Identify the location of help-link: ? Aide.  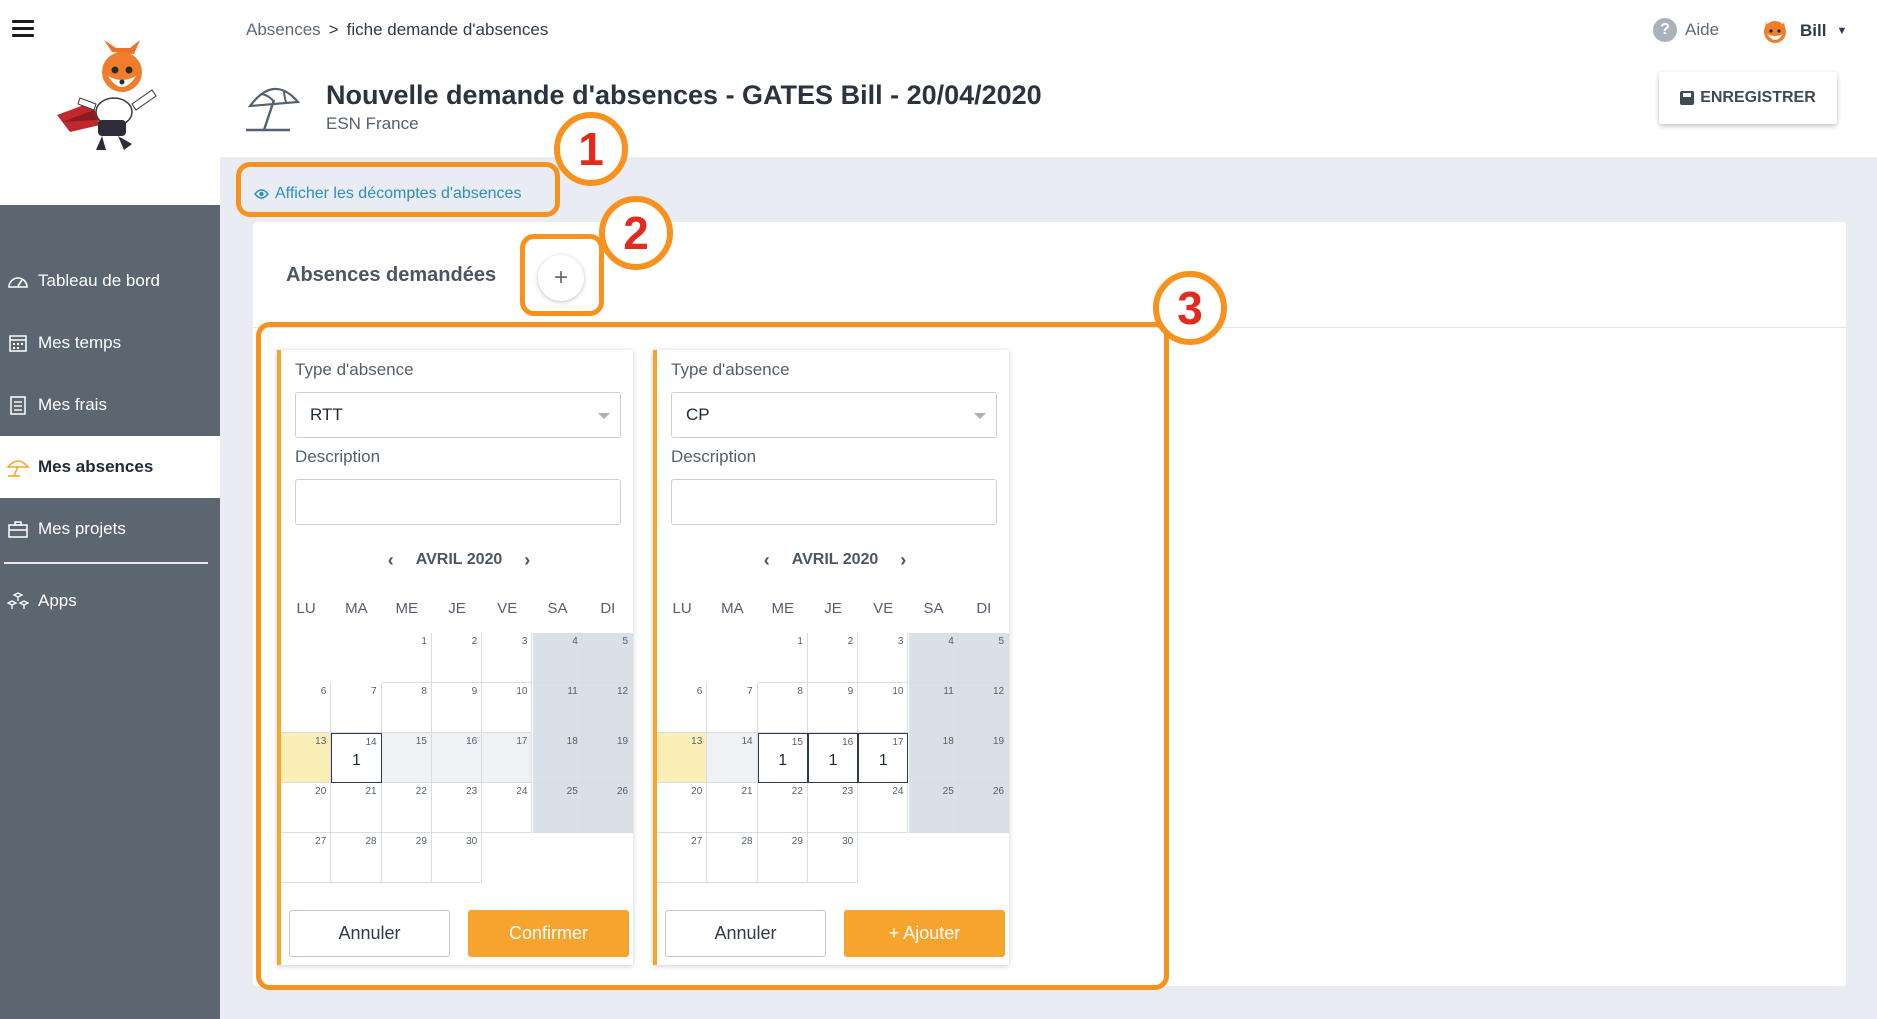
(1686, 30).